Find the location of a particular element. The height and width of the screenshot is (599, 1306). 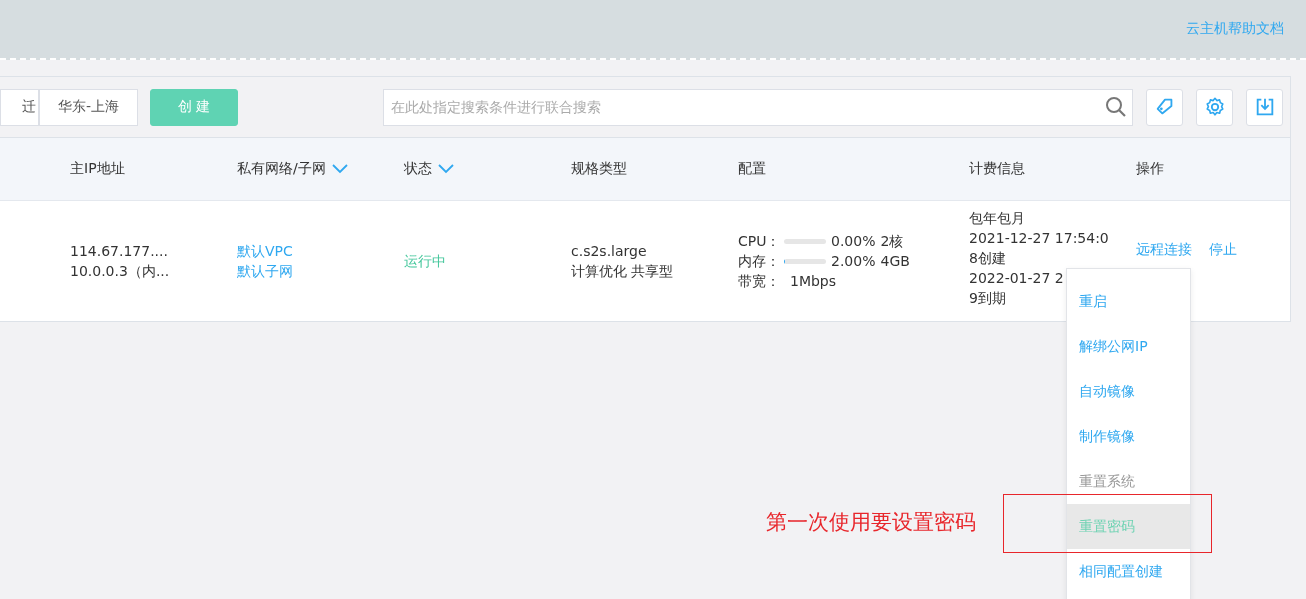

action-link: 停止 is located at coordinates (1223, 250).